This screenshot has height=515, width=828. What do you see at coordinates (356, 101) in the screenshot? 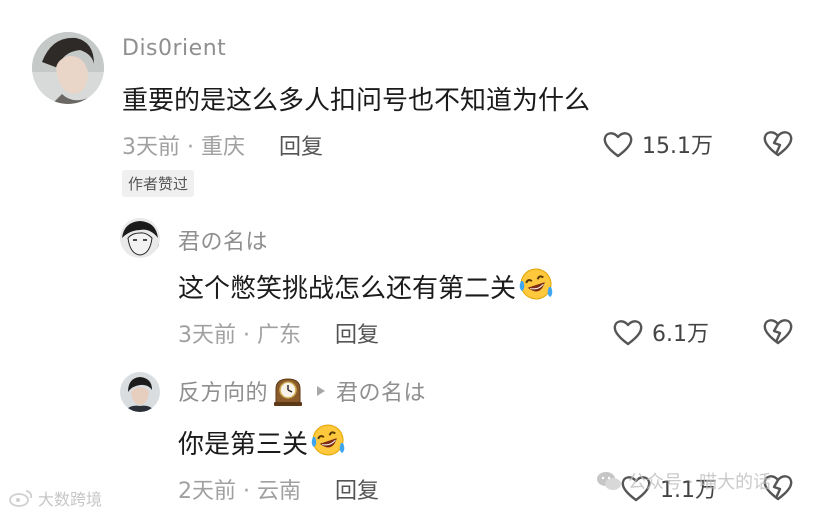
I see `comment-text: 重要的是这么多人扣问号也不知道为什么` at bounding box center [356, 101].